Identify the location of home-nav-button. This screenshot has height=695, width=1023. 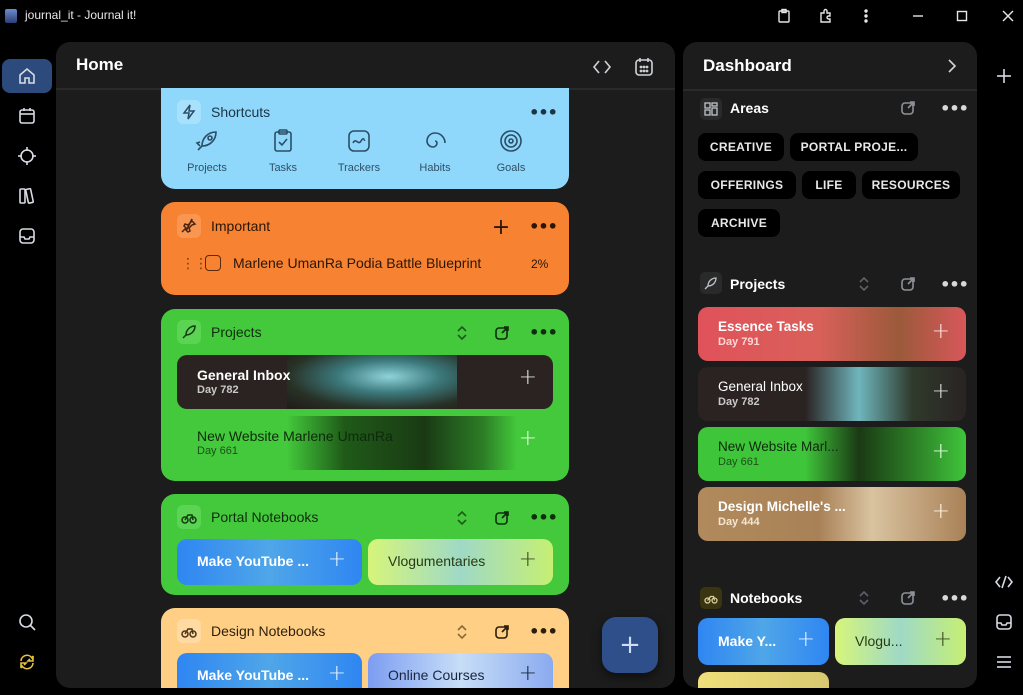
(27, 76).